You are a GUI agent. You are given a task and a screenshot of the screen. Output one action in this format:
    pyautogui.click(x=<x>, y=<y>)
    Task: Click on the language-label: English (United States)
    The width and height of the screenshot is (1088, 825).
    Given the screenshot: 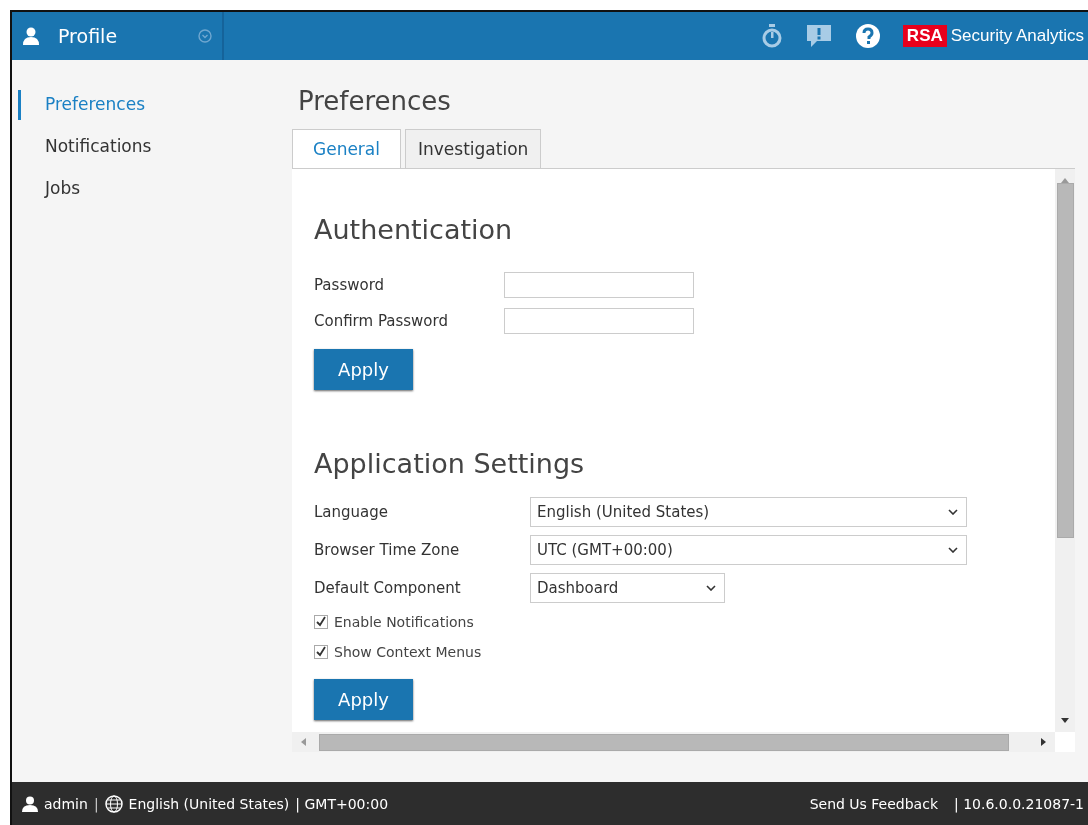 What is the action you would take?
    pyautogui.click(x=209, y=803)
    